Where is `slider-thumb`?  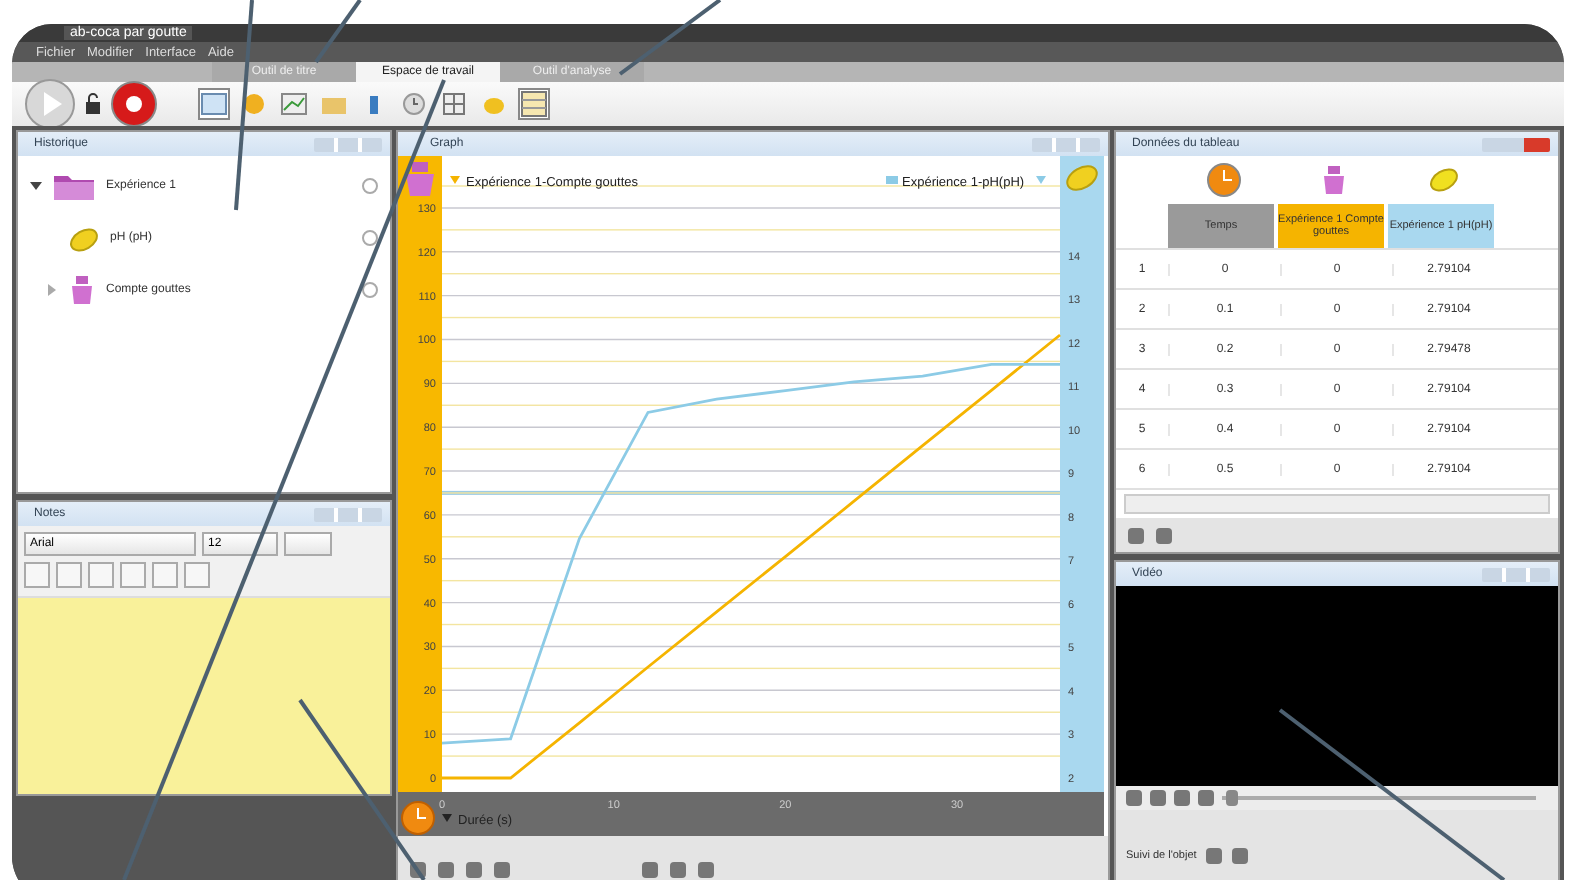 slider-thumb is located at coordinates (1232, 798).